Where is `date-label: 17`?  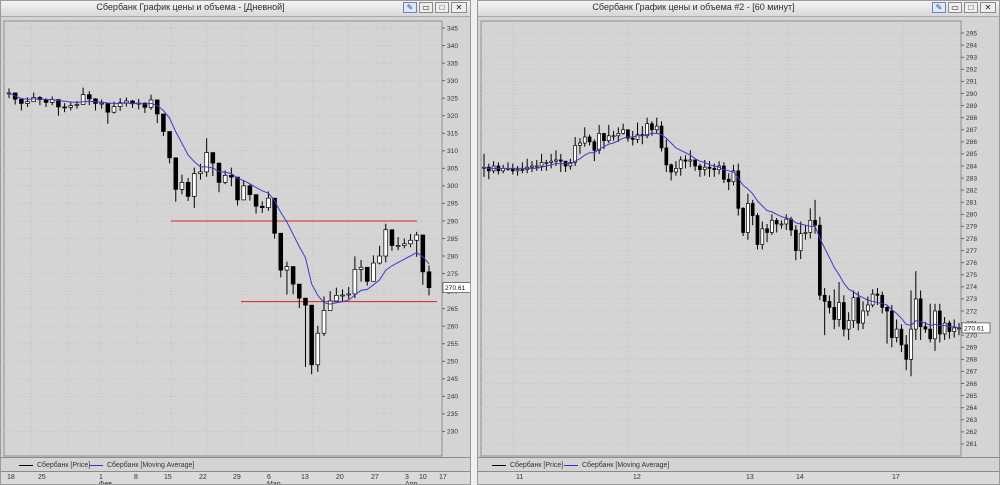
date-label: 17 is located at coordinates (443, 477).